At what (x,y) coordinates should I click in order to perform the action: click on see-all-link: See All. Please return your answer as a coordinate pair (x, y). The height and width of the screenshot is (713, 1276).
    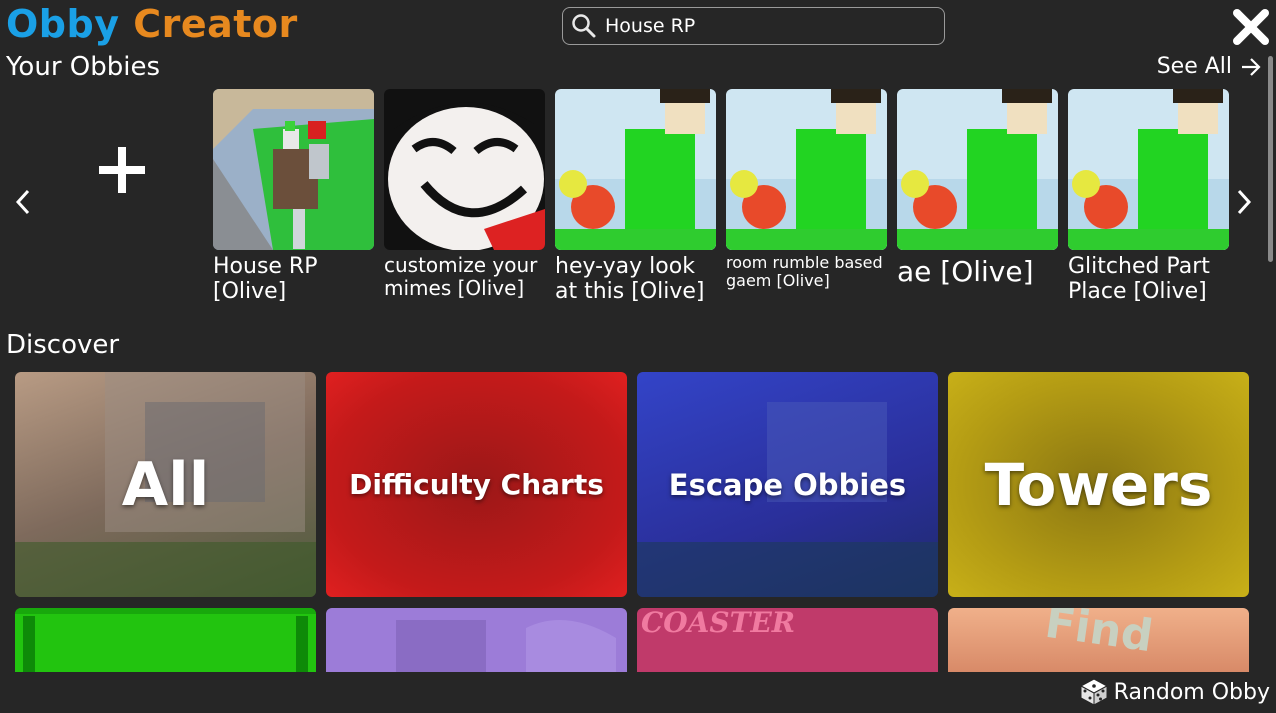
    Looking at the image, I should click on (1209, 66).